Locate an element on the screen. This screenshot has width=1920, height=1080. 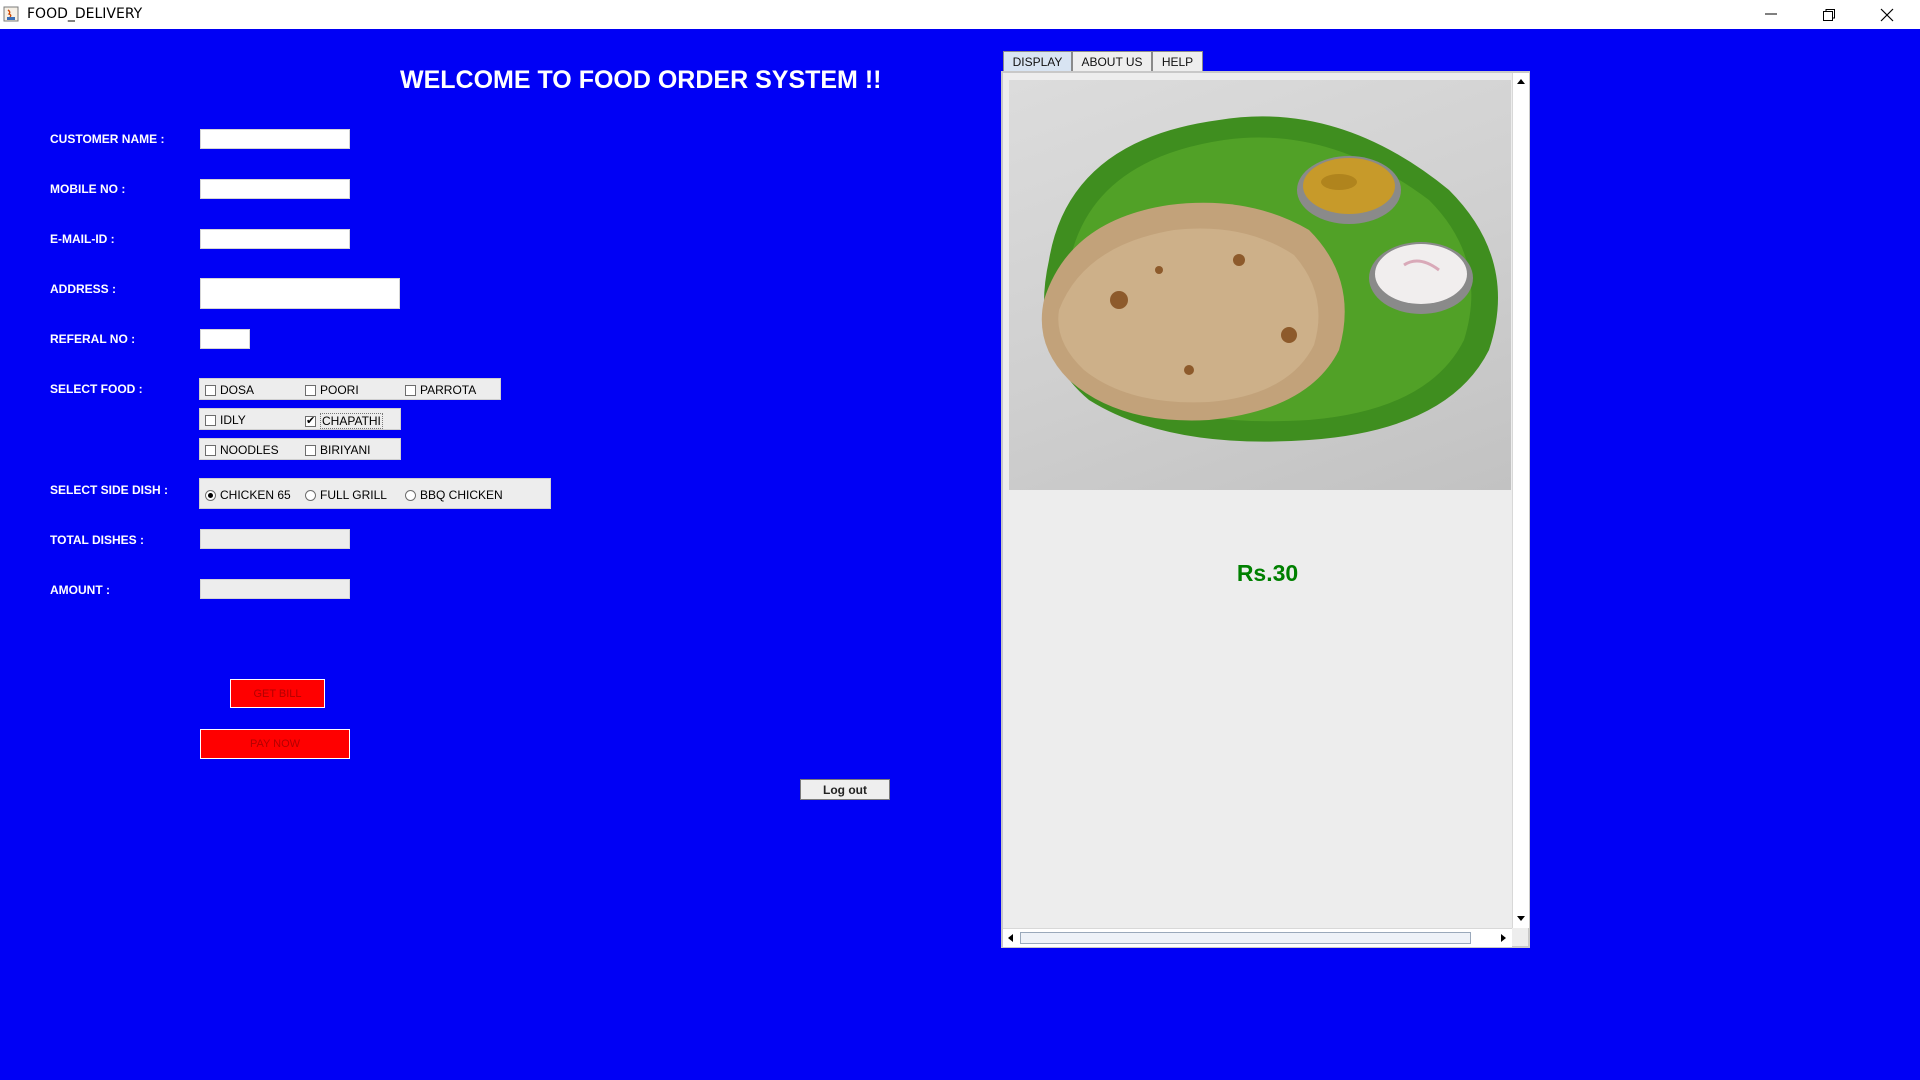
close-button is located at coordinates (1887, 14).